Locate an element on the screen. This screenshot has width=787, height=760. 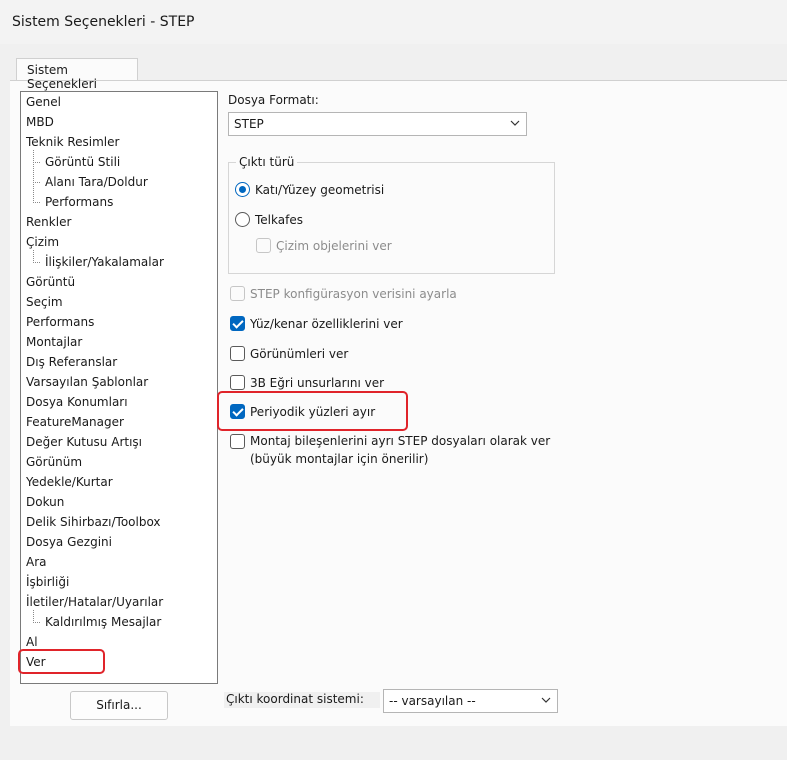
assembly-components-sublabel: (büyük montajlar için önerilir) is located at coordinates (339, 459).